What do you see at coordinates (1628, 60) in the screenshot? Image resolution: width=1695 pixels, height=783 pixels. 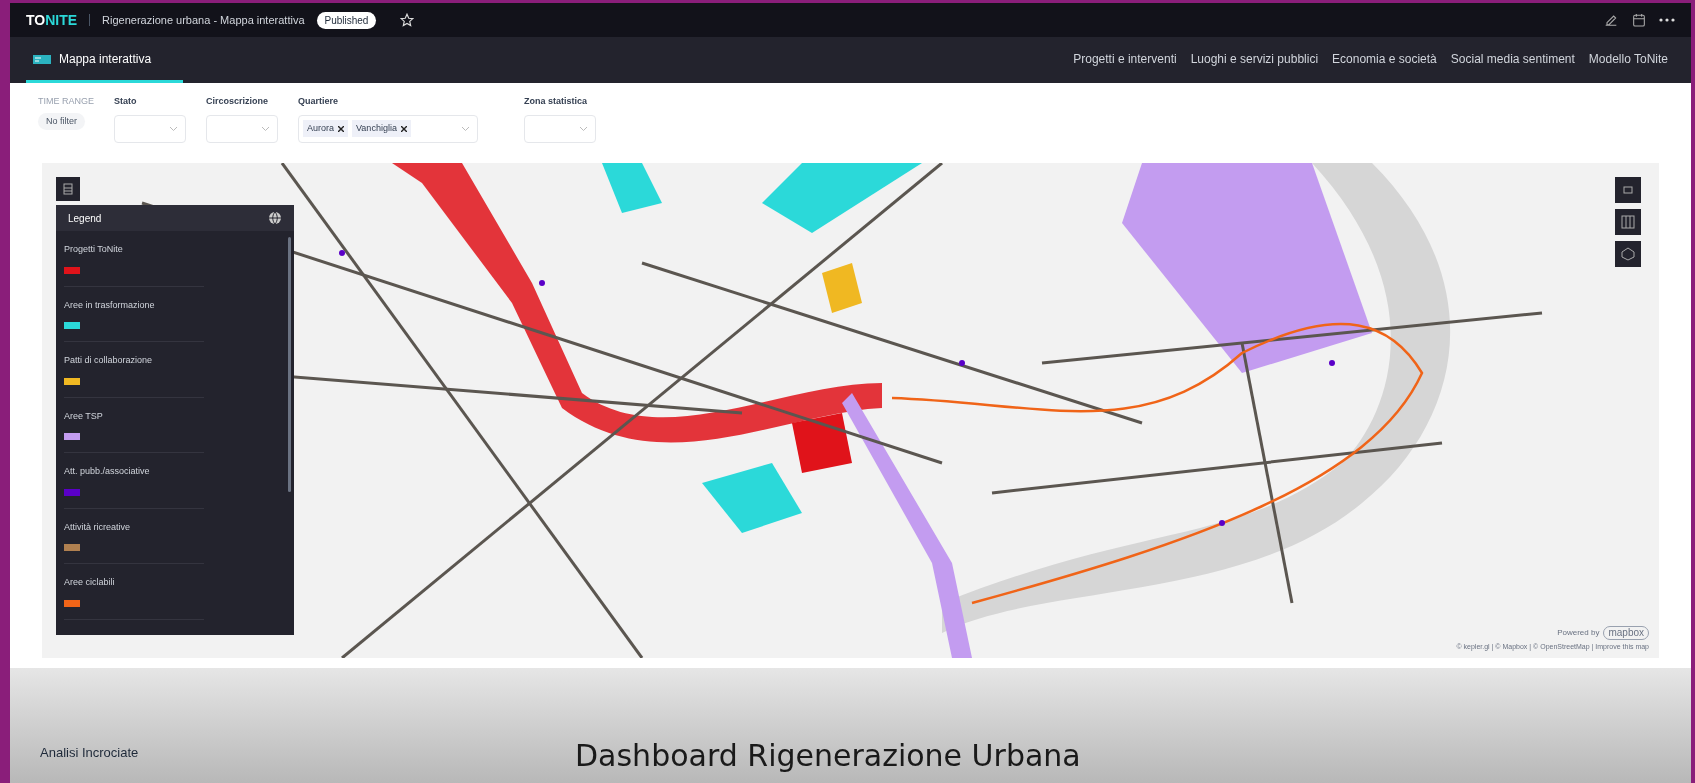 I see `nav-tab: Modello ToNite` at bounding box center [1628, 60].